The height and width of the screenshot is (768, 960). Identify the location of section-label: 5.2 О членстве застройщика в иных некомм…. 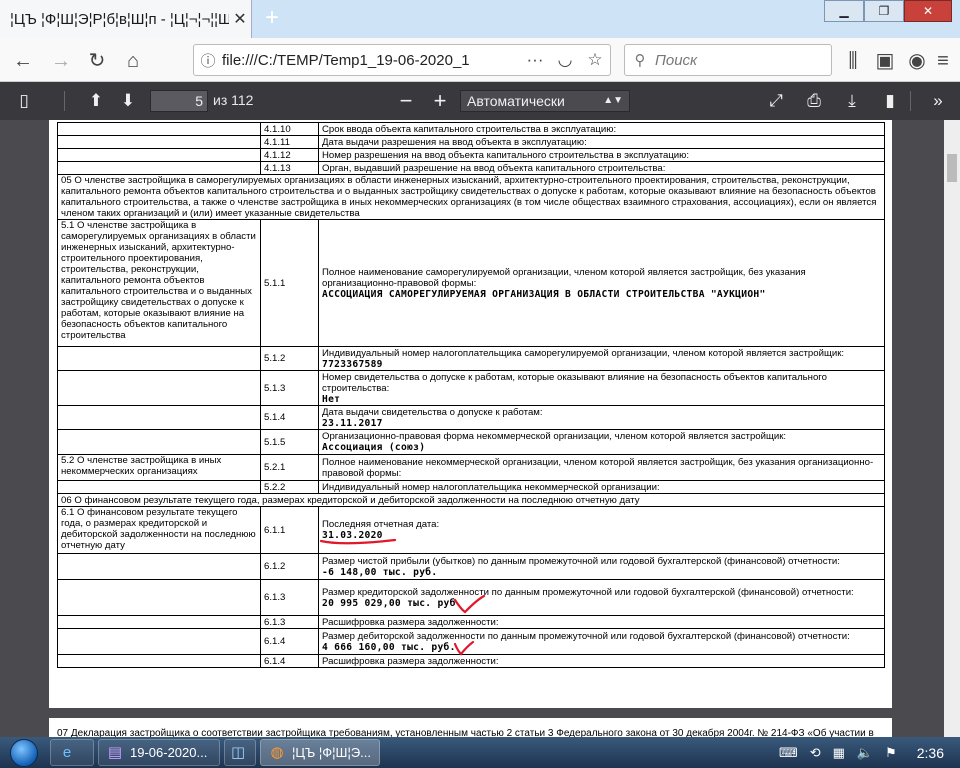
(159, 467).